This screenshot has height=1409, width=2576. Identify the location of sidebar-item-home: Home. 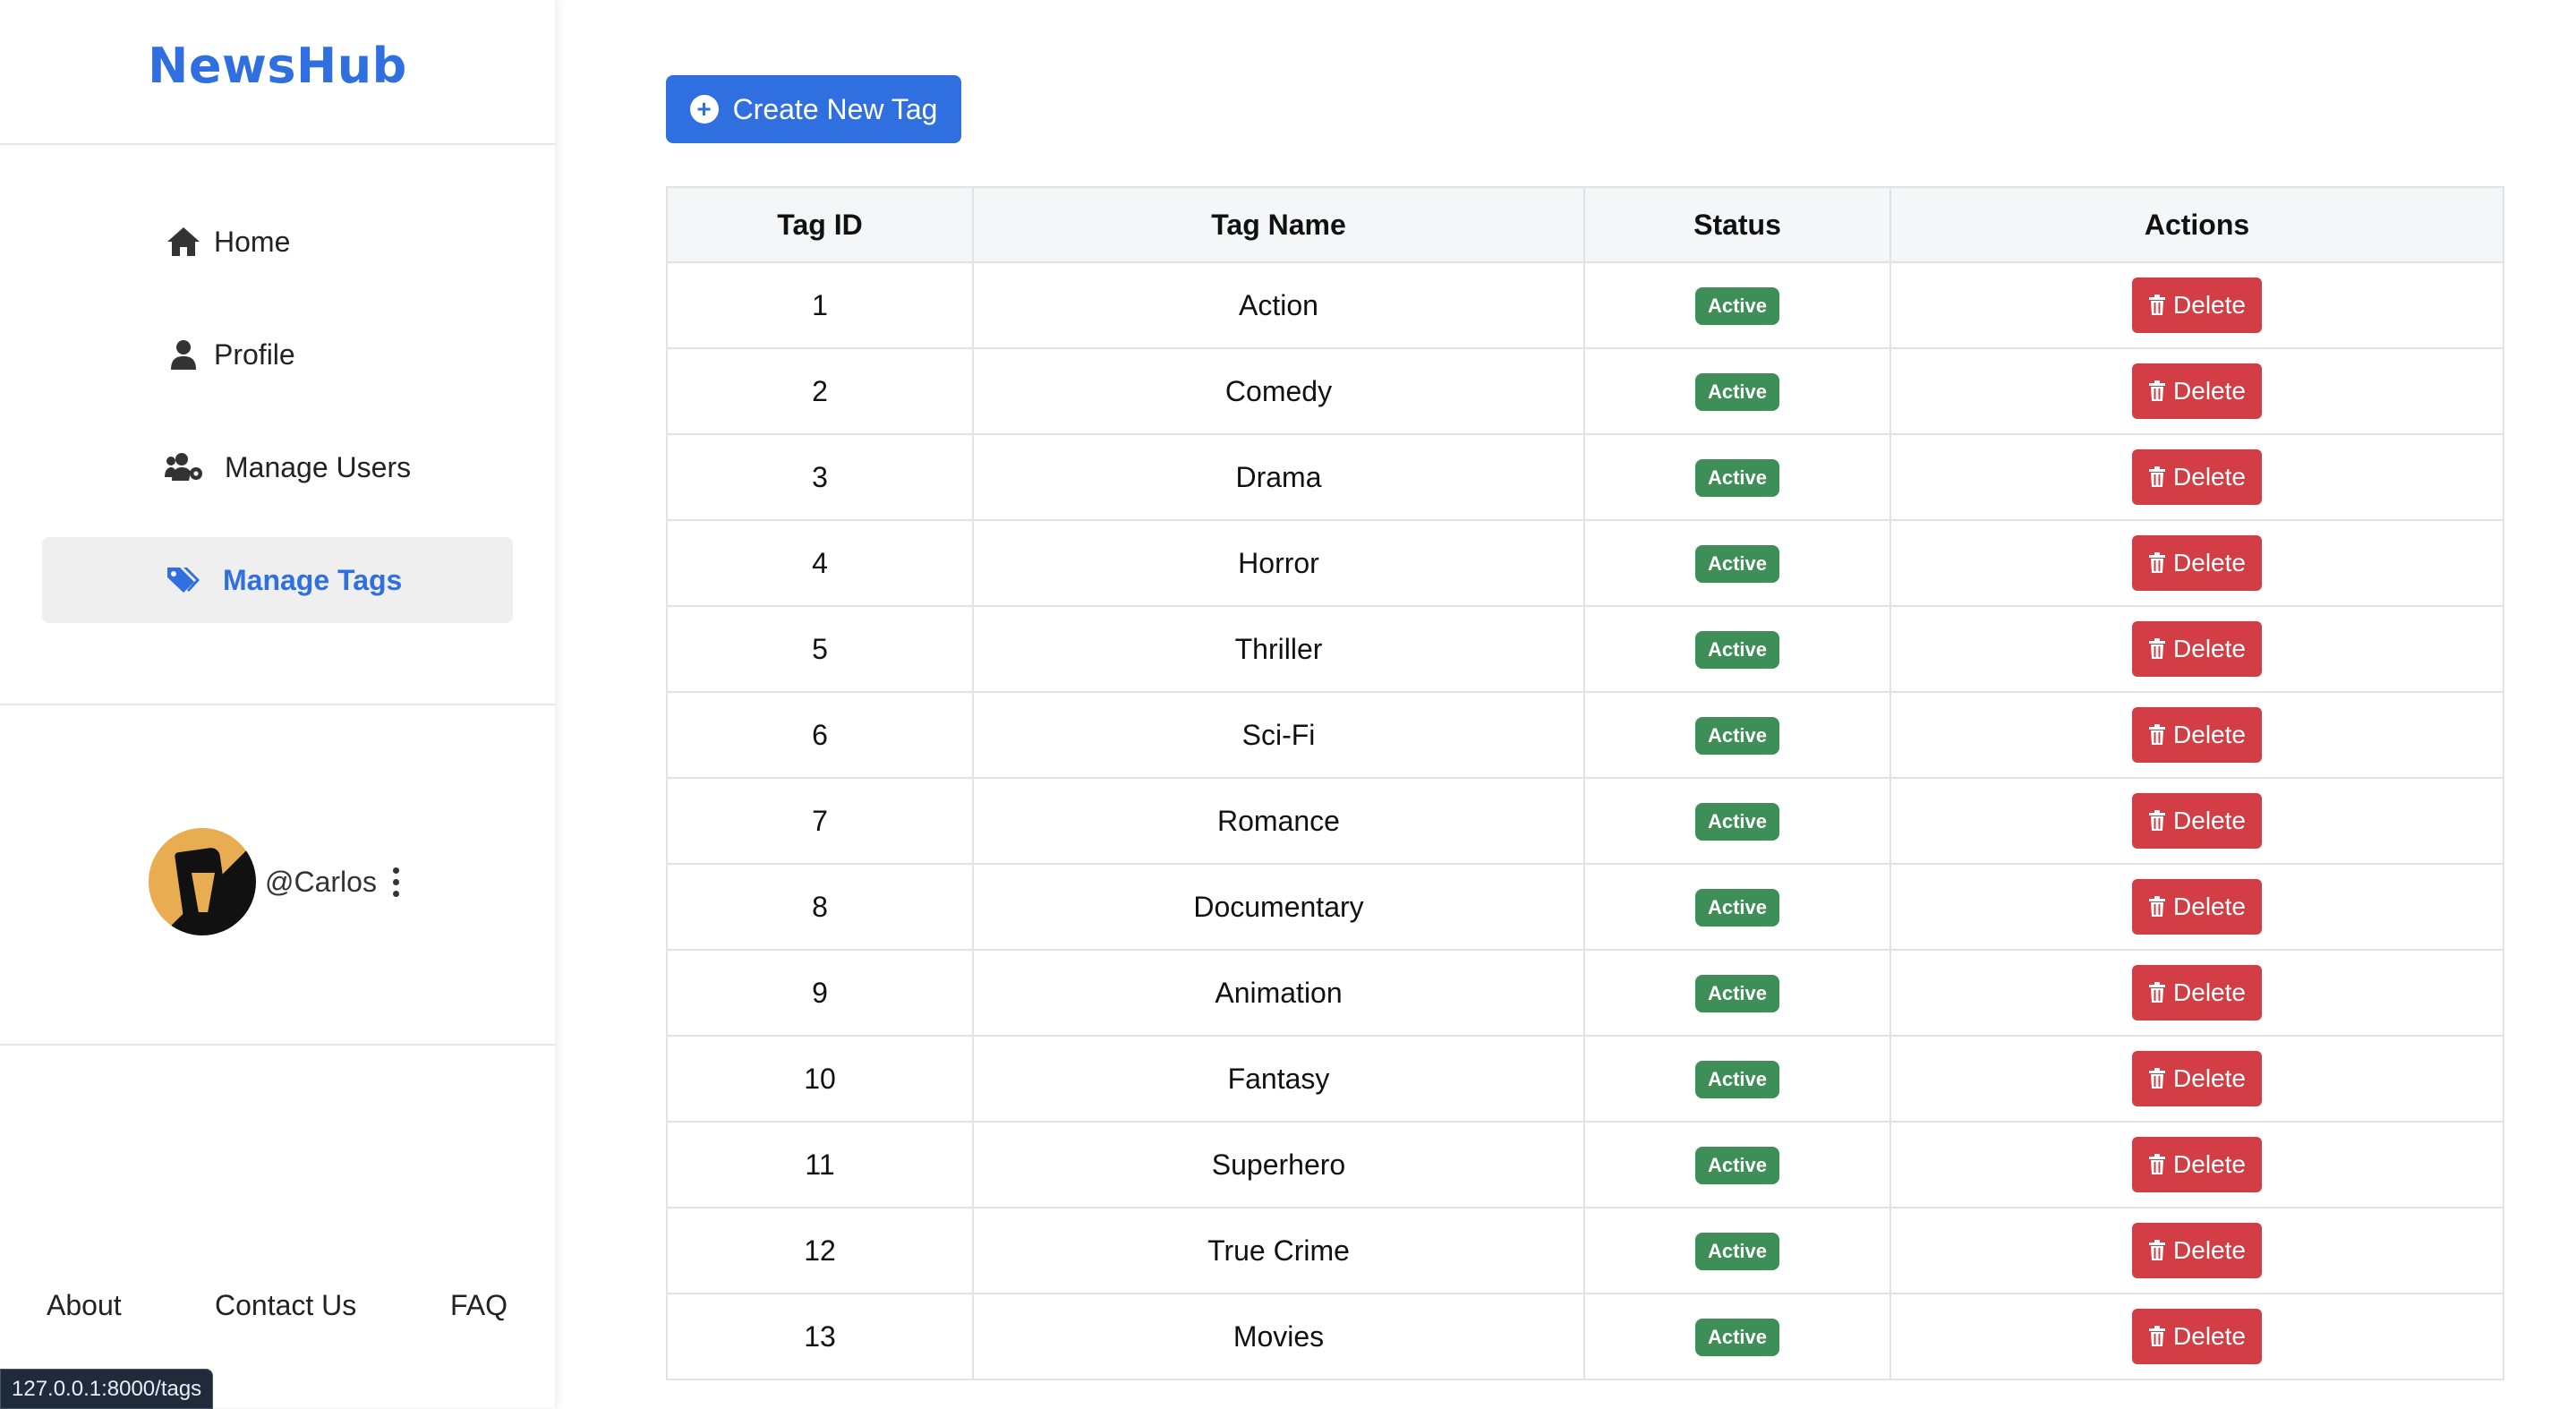
(277, 242).